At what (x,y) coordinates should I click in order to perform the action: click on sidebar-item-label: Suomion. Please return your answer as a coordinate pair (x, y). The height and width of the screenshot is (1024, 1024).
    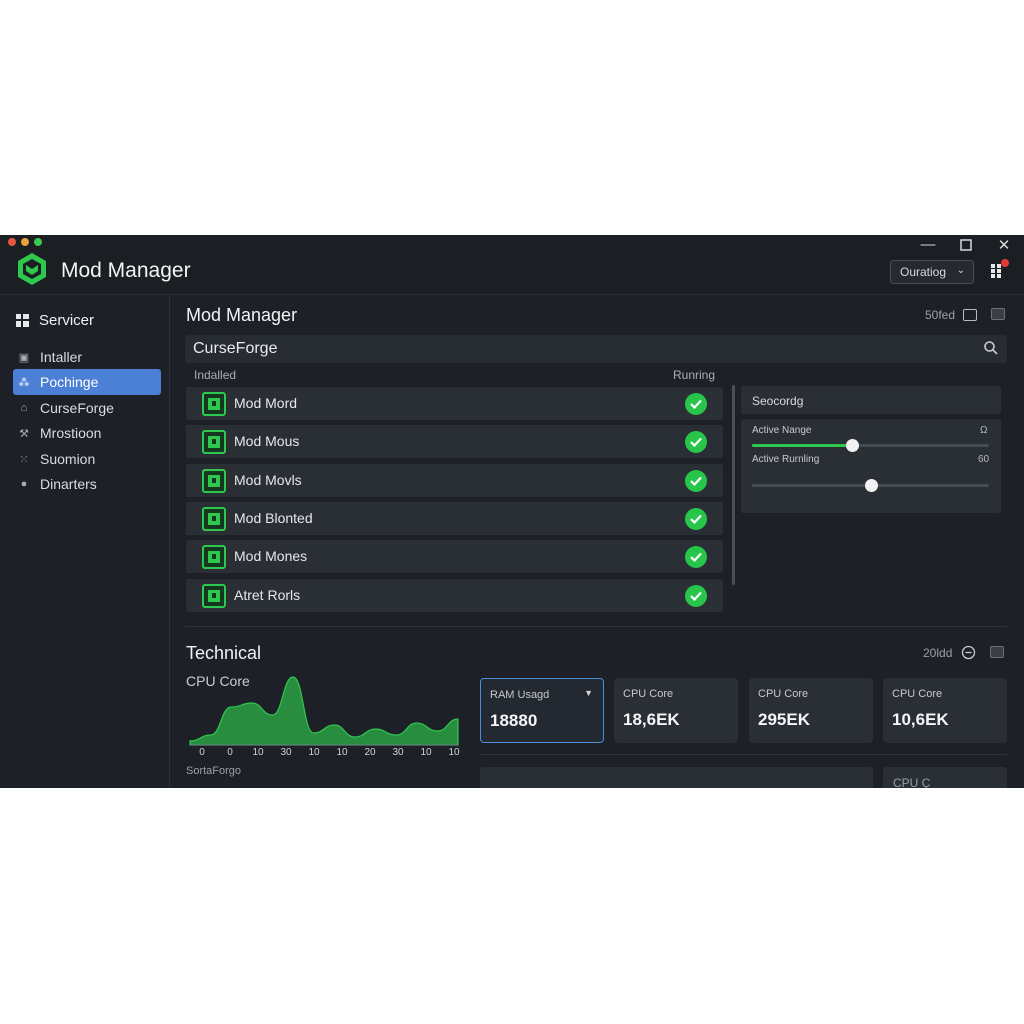
    Looking at the image, I should click on (68, 459).